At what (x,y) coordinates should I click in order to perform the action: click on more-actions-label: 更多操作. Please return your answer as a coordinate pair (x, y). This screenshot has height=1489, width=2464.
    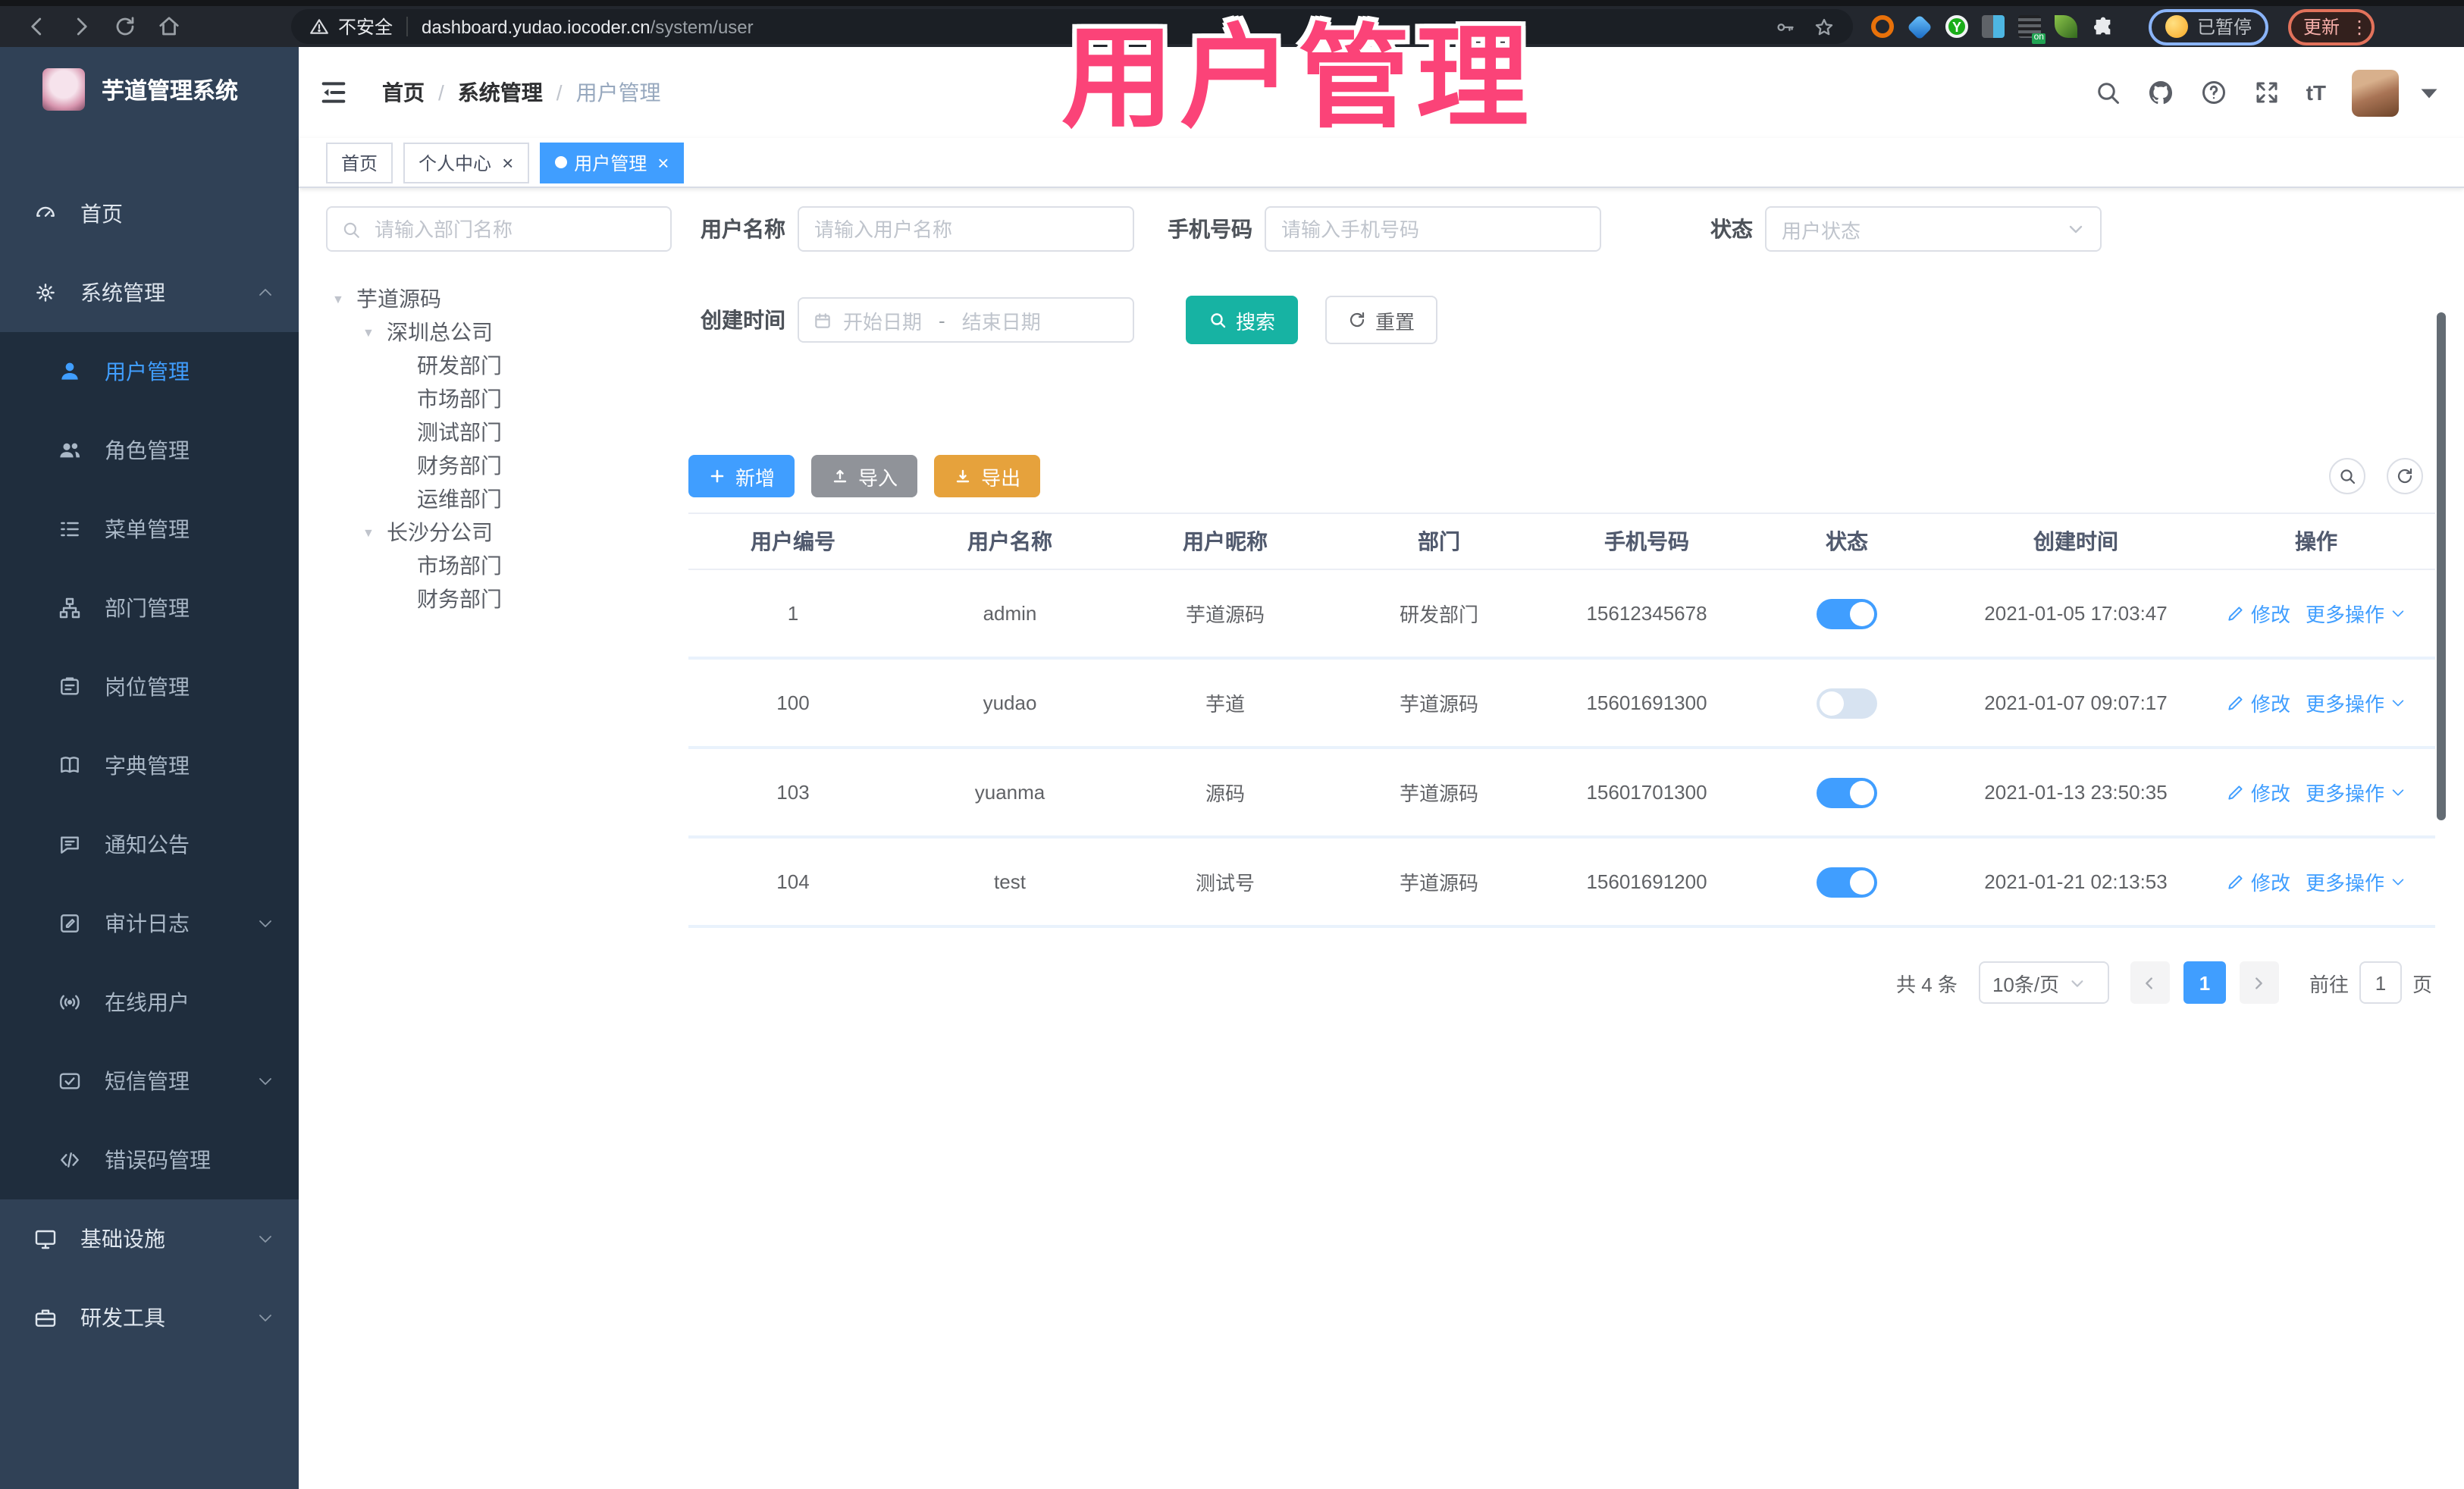
    Looking at the image, I should click on (2345, 793).